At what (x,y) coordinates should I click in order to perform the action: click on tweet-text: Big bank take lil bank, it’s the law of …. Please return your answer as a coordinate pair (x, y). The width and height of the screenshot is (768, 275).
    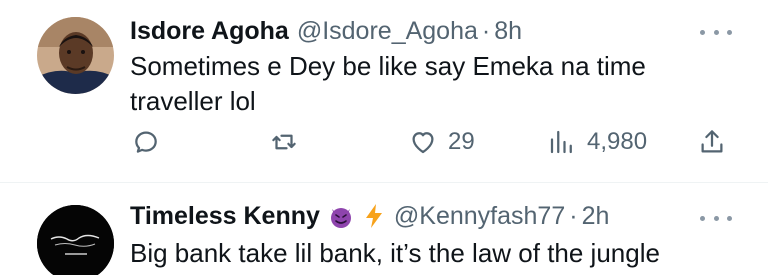
    Looking at the image, I should click on (395, 253).